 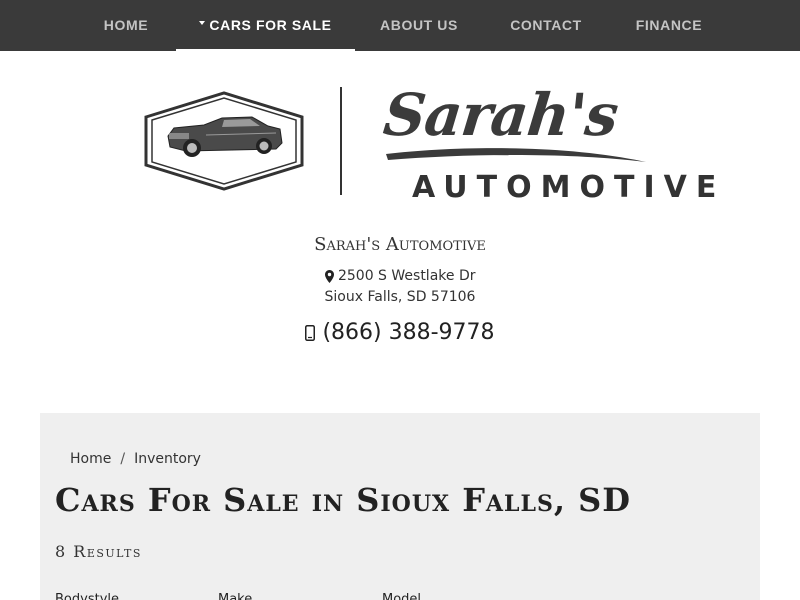 What do you see at coordinates (87, 596) in the screenshot?
I see `filter-bodystyle-label: Bodystyle` at bounding box center [87, 596].